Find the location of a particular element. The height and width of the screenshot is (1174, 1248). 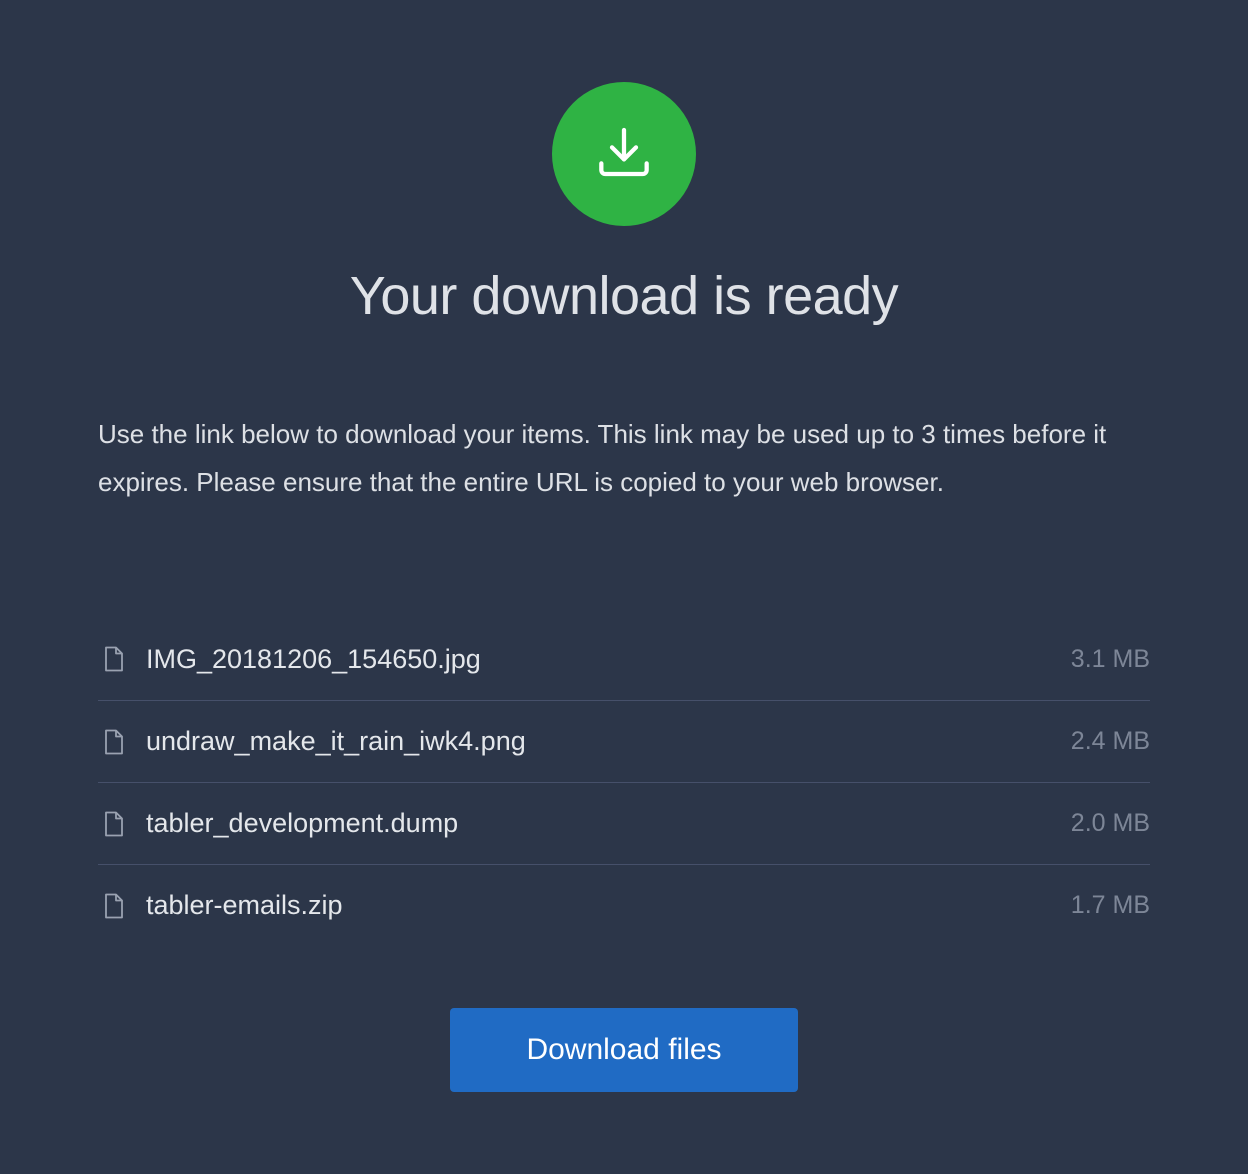

download-badge is located at coordinates (624, 154).